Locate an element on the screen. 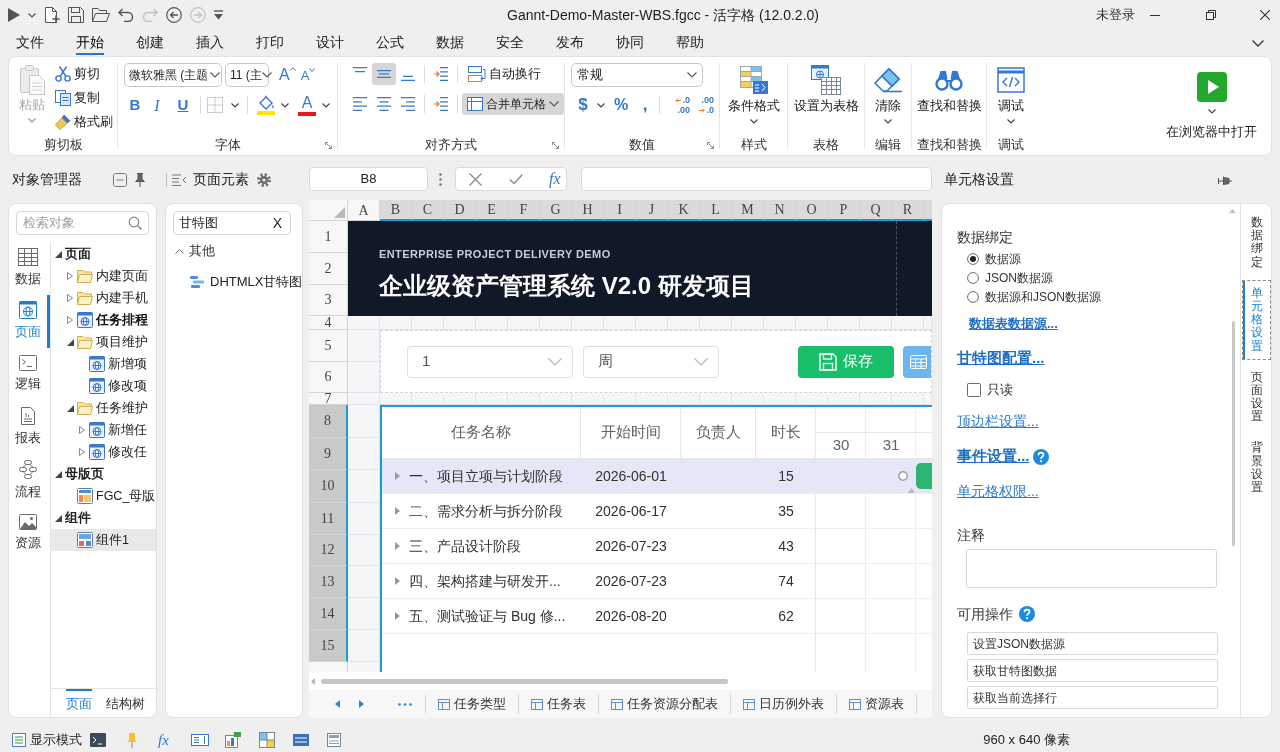  sheet-tab: 任务资源分配表 is located at coordinates (665, 704).